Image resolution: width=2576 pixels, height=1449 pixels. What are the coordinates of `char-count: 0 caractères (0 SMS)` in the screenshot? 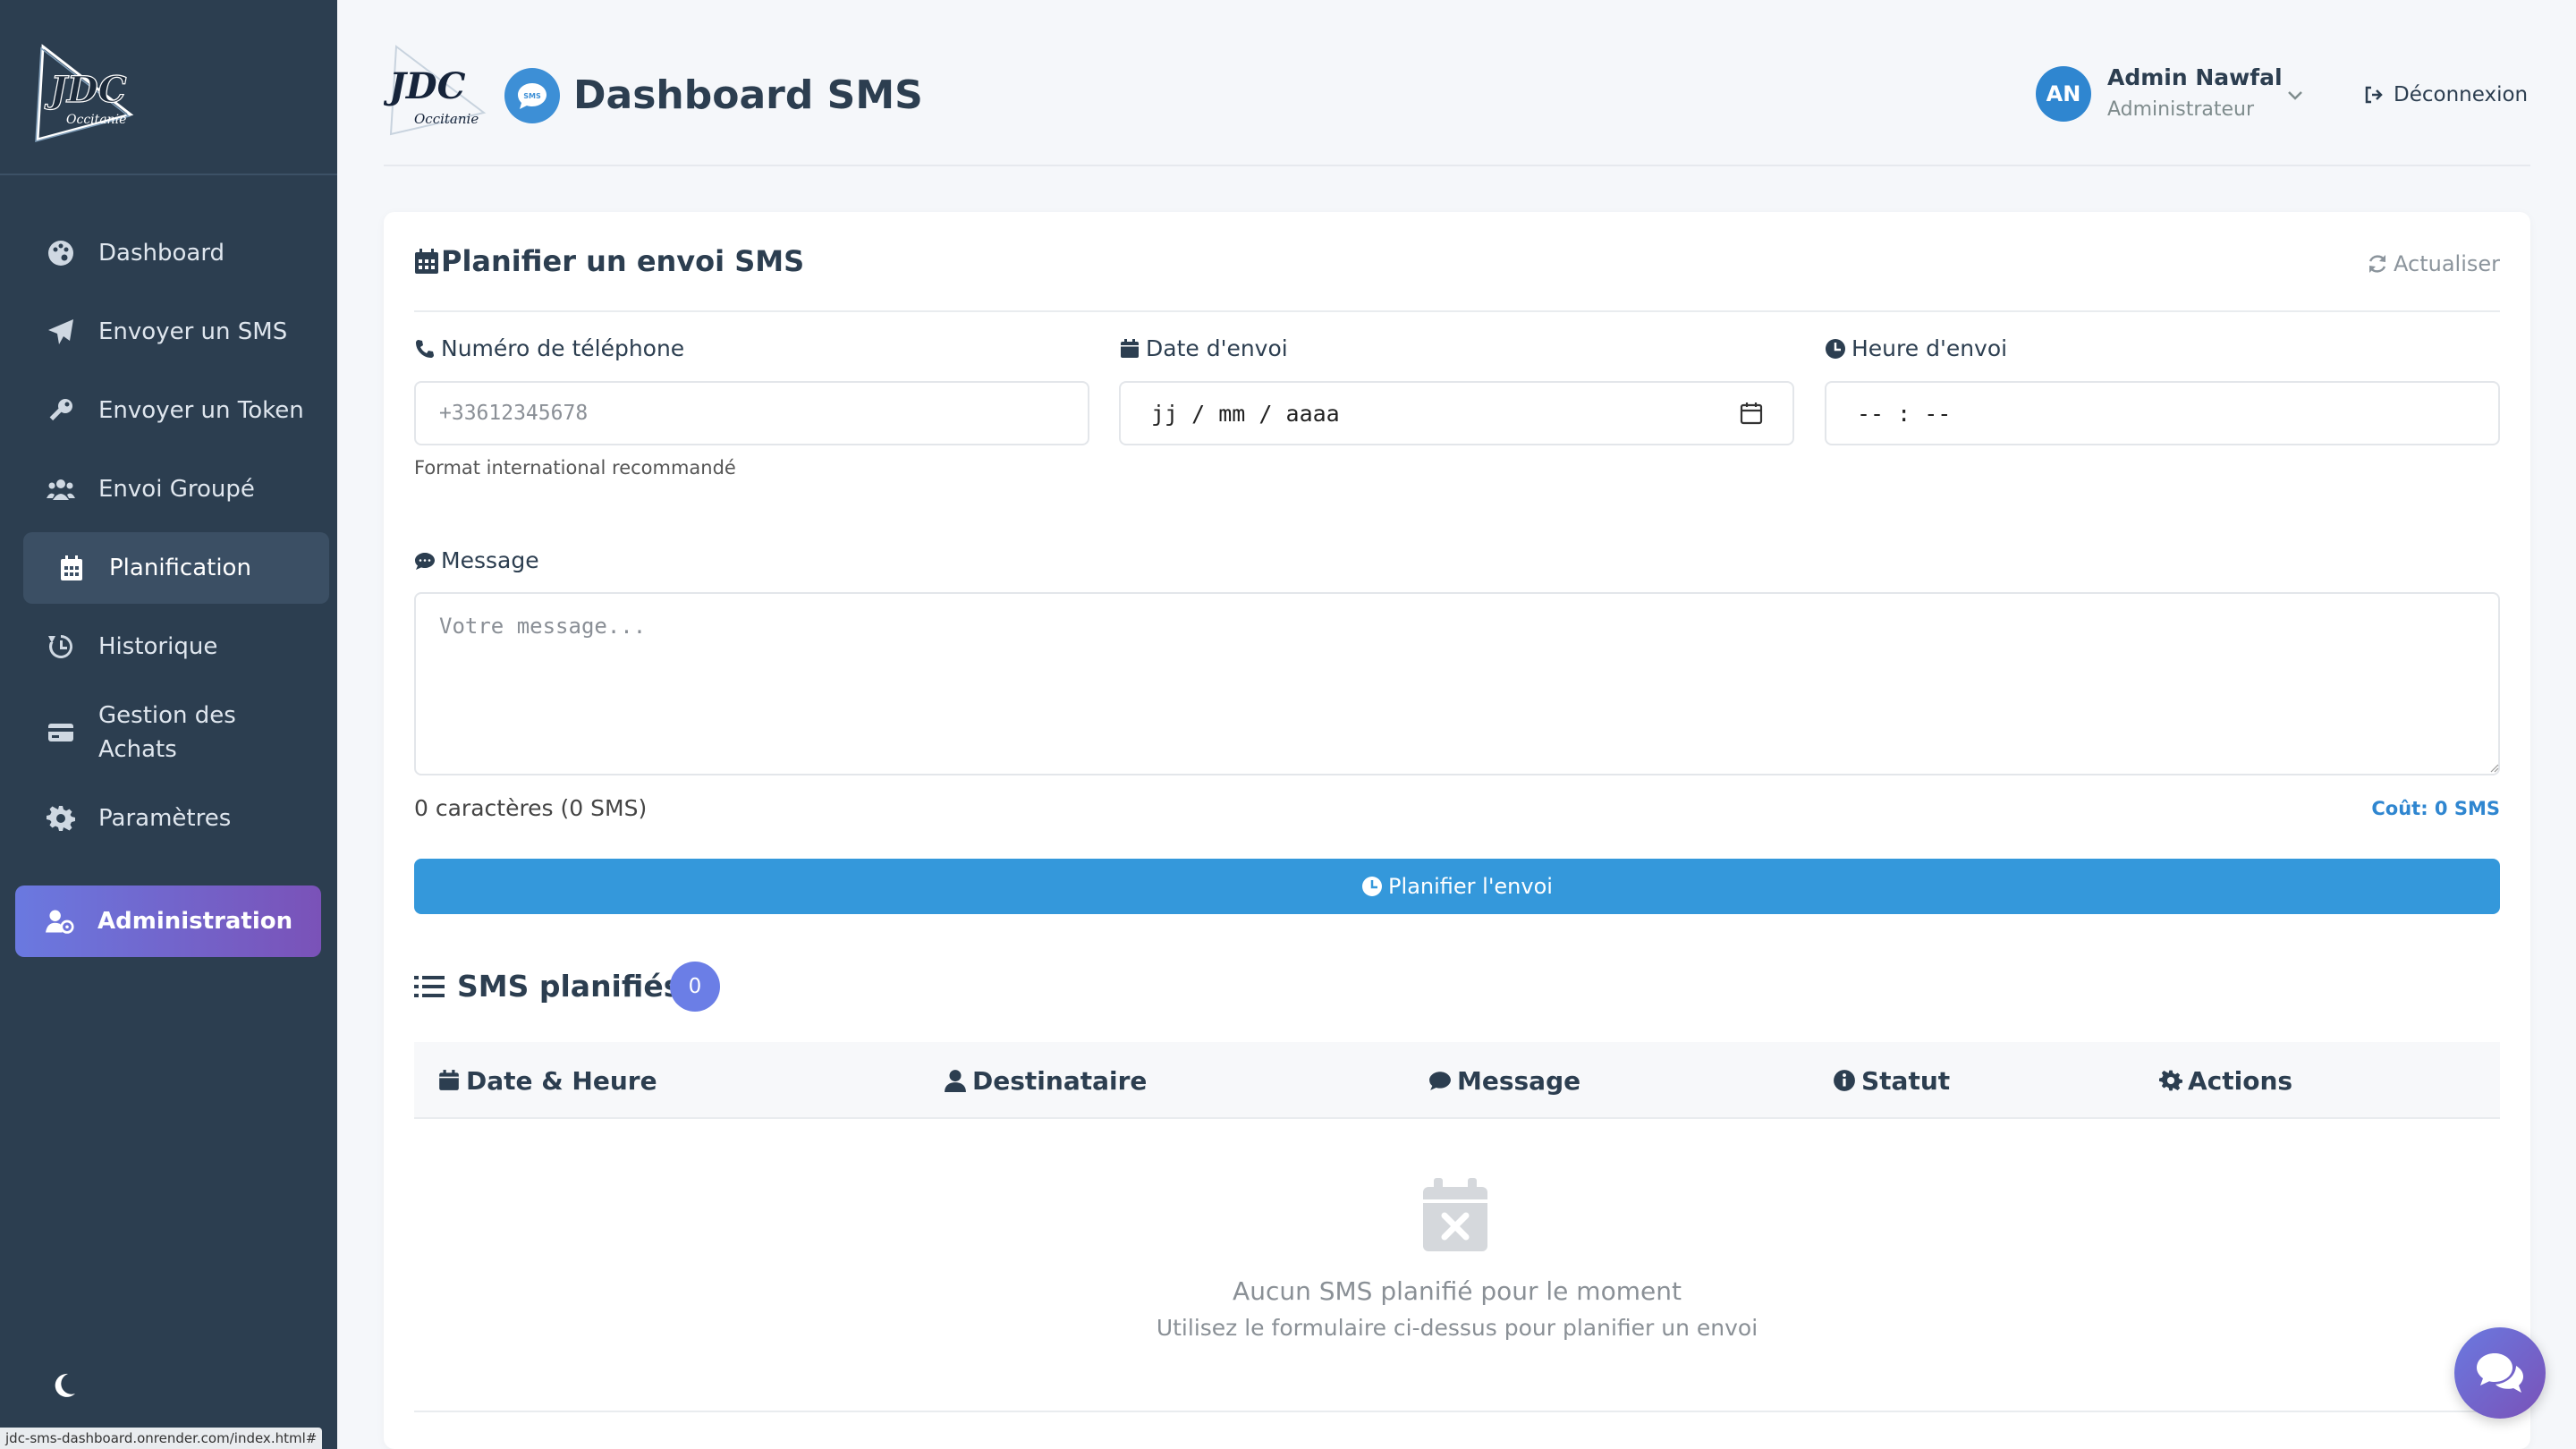 It's located at (531, 808).